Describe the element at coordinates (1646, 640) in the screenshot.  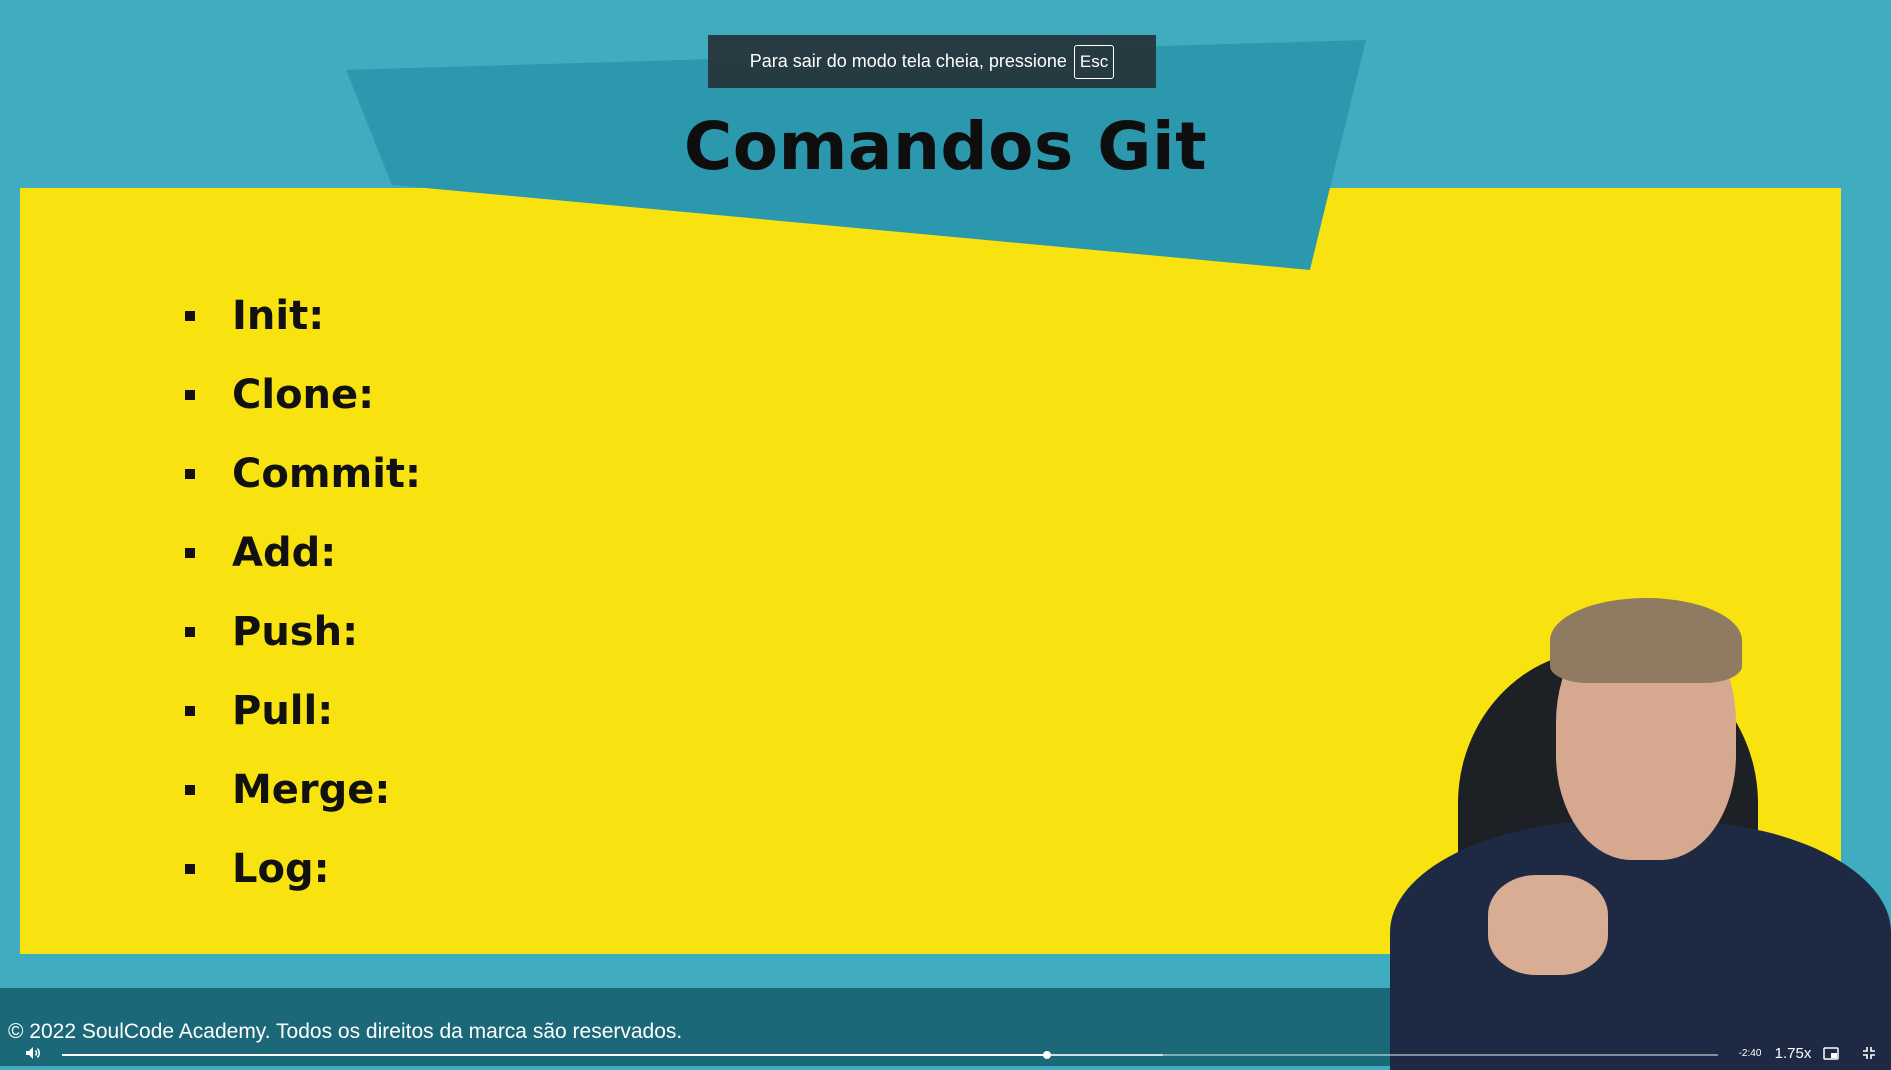
I see `presenter-hair` at that location.